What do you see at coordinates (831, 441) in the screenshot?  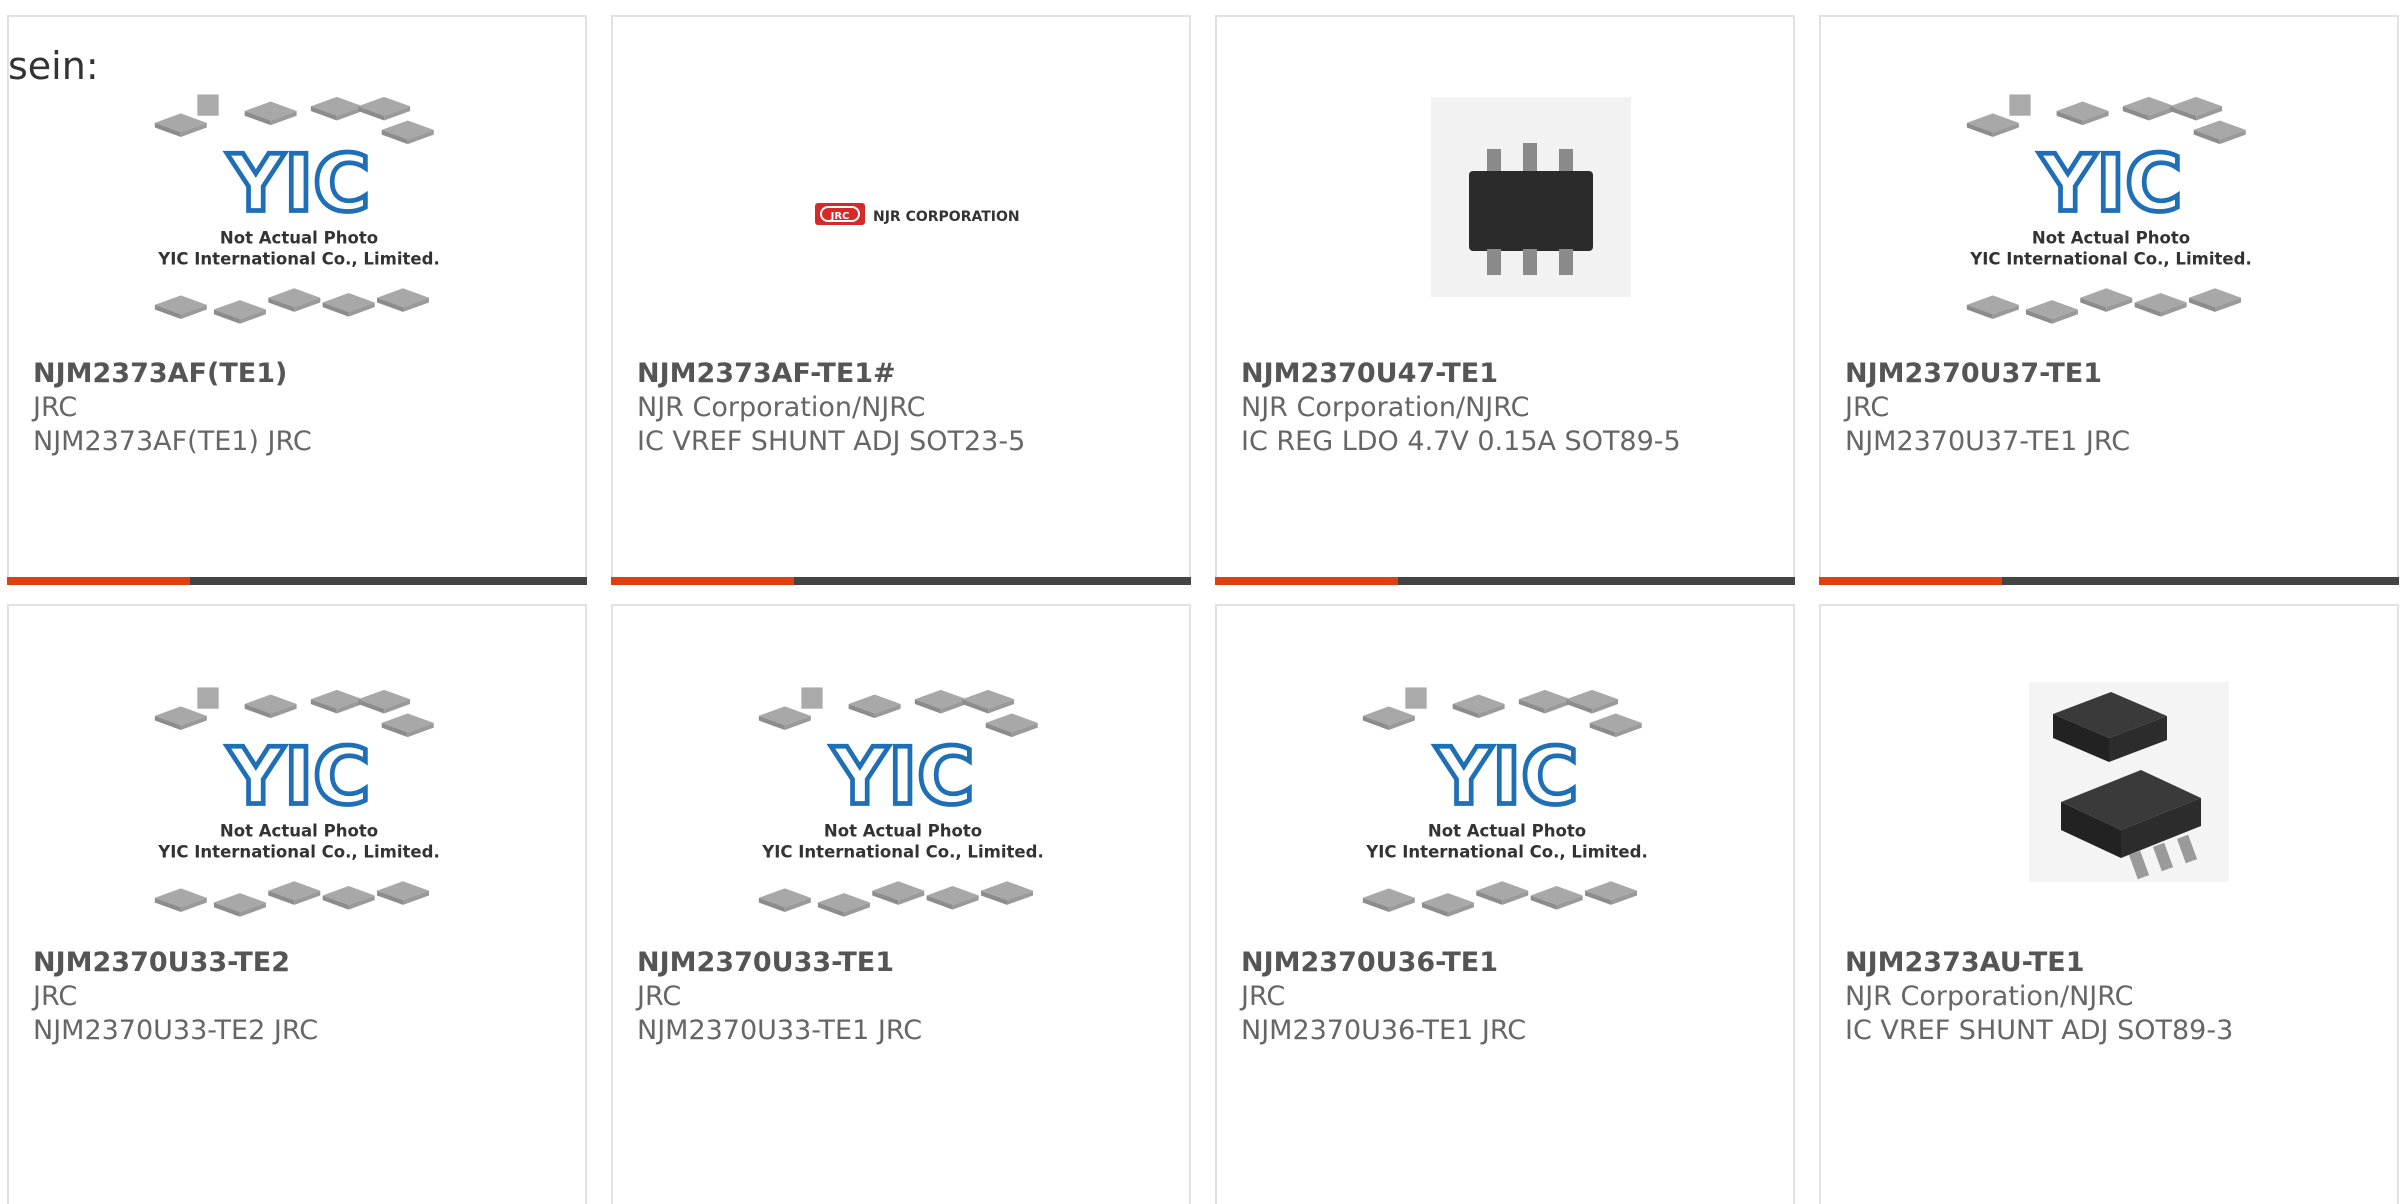 I see `description: IC VREF SHUNT ADJ SOT23-5` at bounding box center [831, 441].